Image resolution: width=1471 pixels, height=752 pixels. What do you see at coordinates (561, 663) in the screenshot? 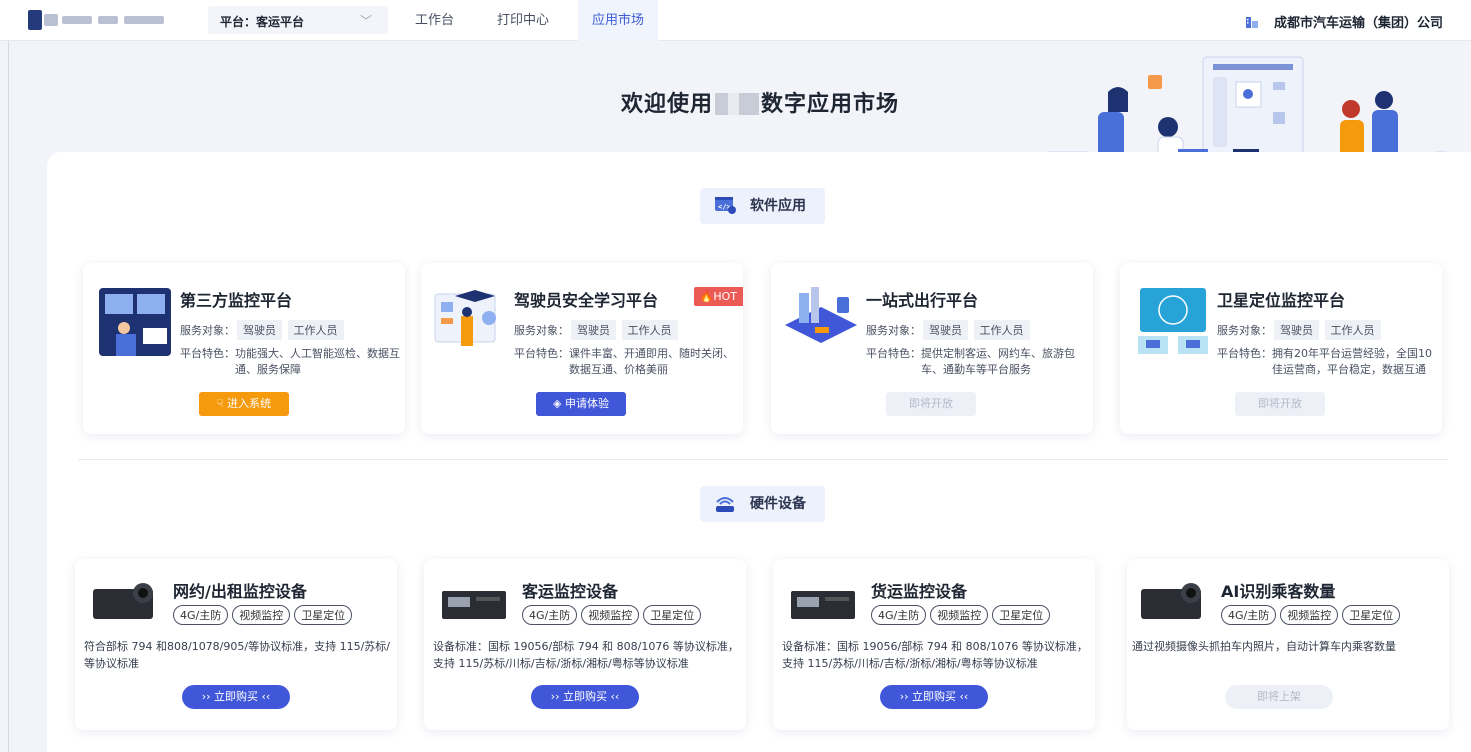
I see `desc-line: 支持 115/苏标/川标/吉标/浙标/湘标/粤标等协议标准` at bounding box center [561, 663].